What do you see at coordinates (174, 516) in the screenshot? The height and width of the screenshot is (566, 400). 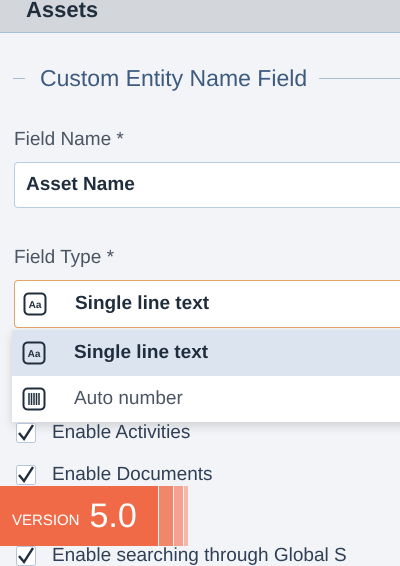 I see `banner-stripes` at bounding box center [174, 516].